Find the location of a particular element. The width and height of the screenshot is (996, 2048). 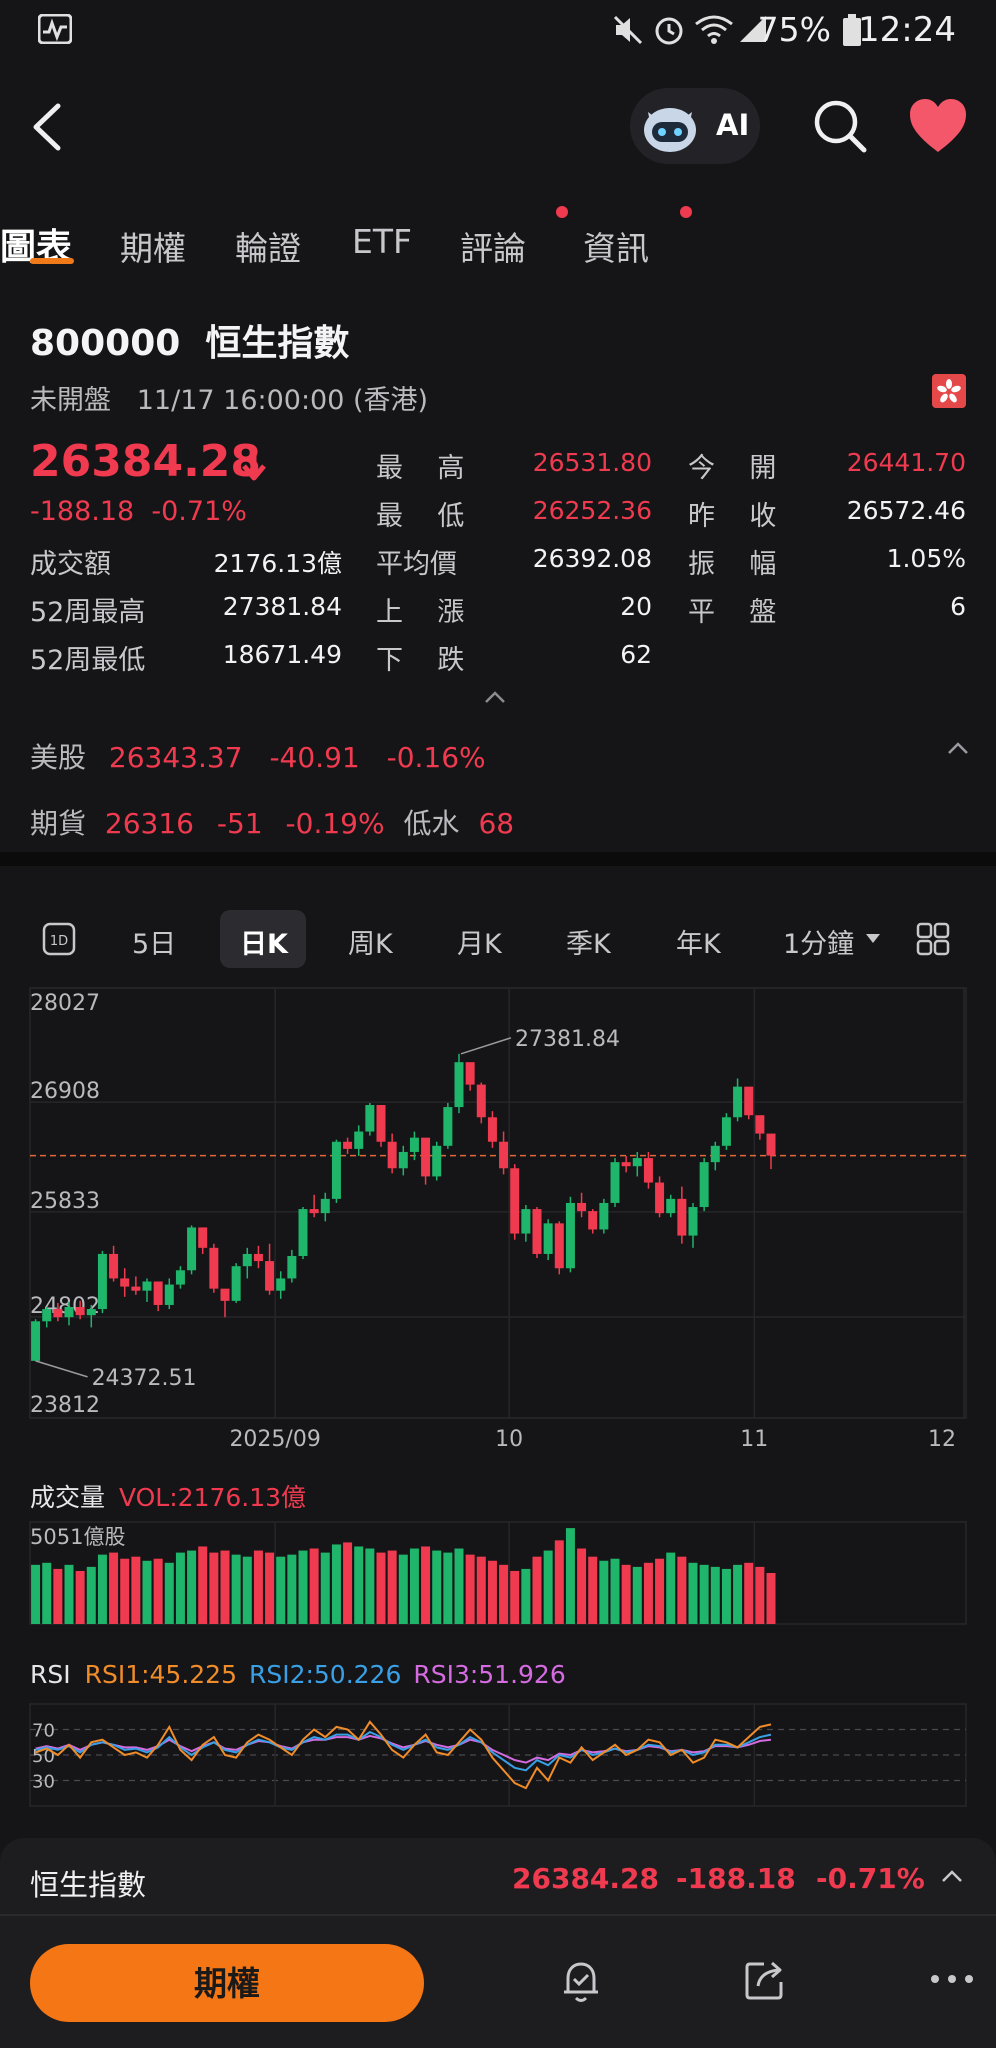

stat-value-decliners: 62 is located at coordinates (636, 654).